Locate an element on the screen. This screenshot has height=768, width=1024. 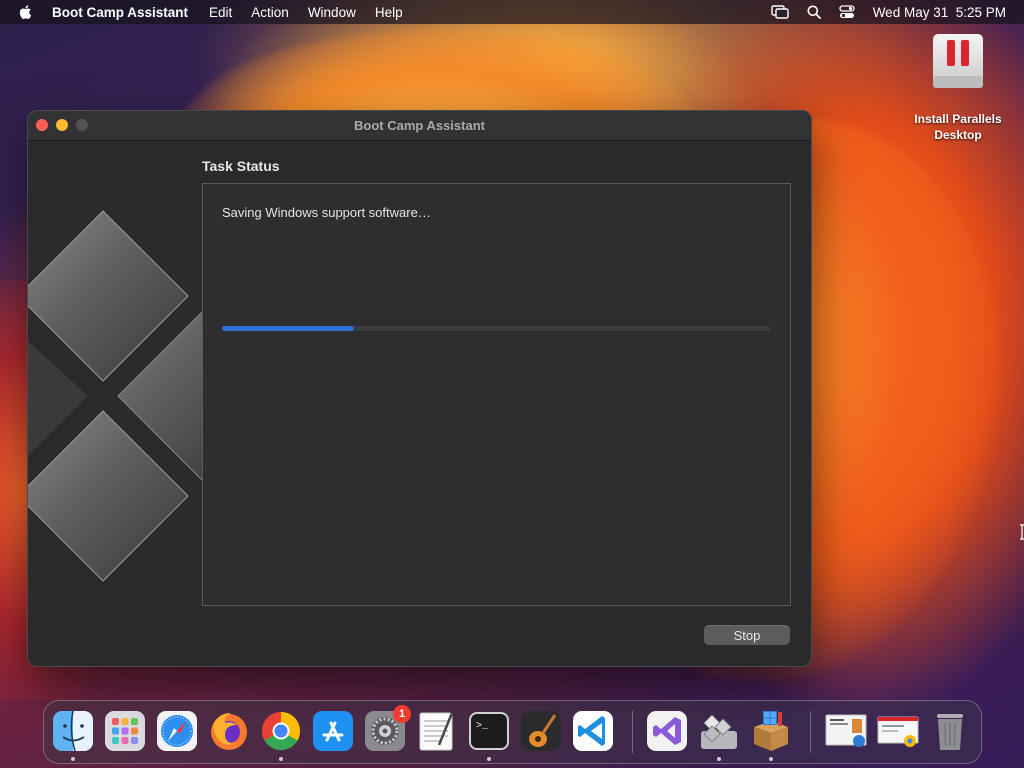
stop-button: Stop is located at coordinates (747, 635).